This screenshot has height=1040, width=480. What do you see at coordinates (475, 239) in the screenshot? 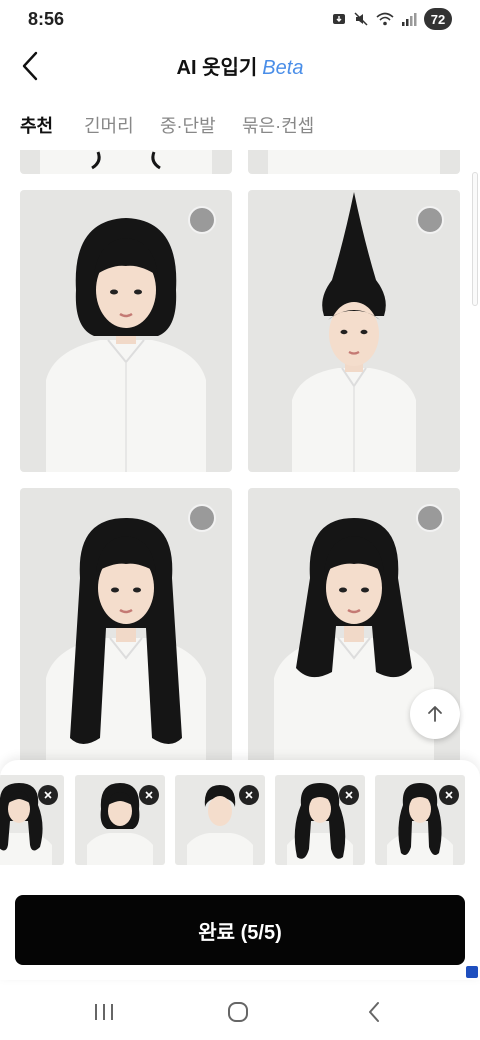
I see `scrollbar` at bounding box center [475, 239].